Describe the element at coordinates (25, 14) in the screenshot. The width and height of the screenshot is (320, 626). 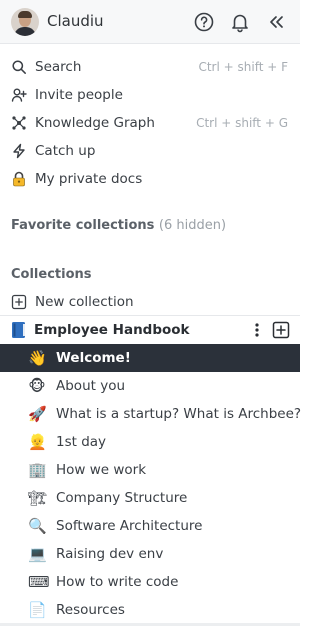
I see `avatar-hair` at that location.